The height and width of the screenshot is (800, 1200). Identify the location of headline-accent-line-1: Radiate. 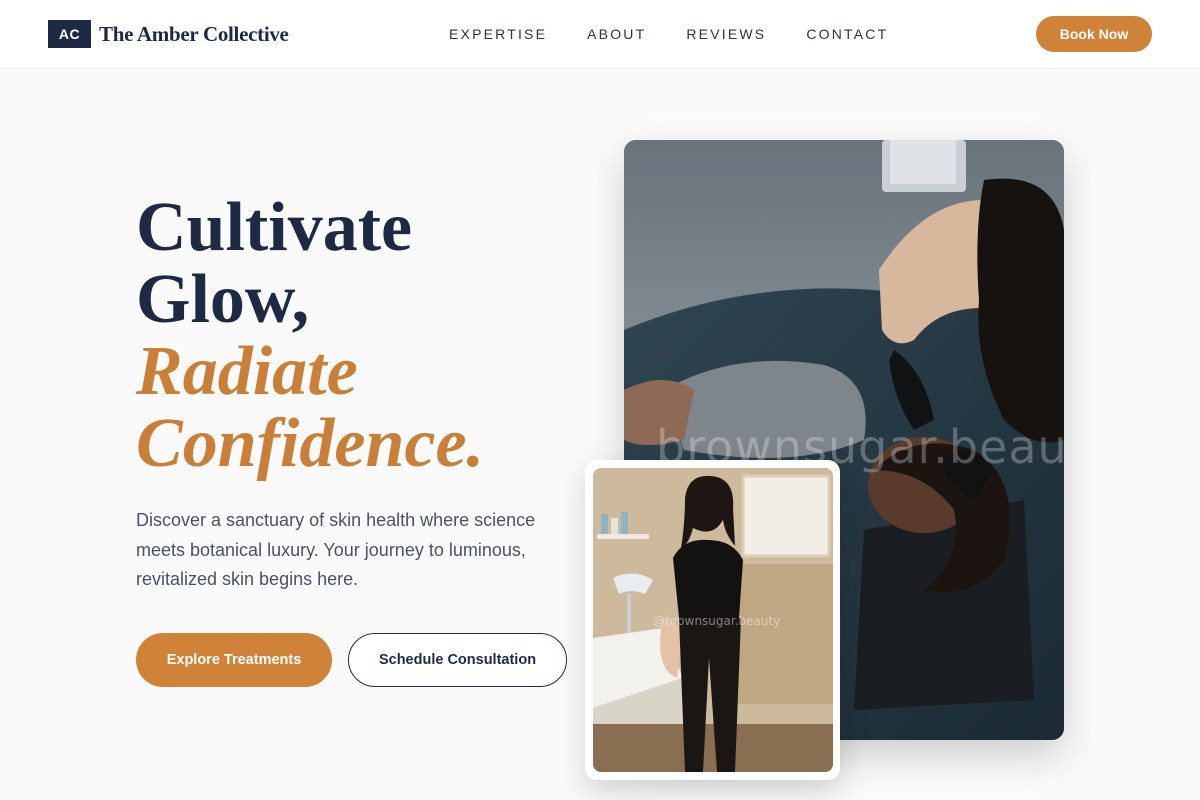
(247, 371).